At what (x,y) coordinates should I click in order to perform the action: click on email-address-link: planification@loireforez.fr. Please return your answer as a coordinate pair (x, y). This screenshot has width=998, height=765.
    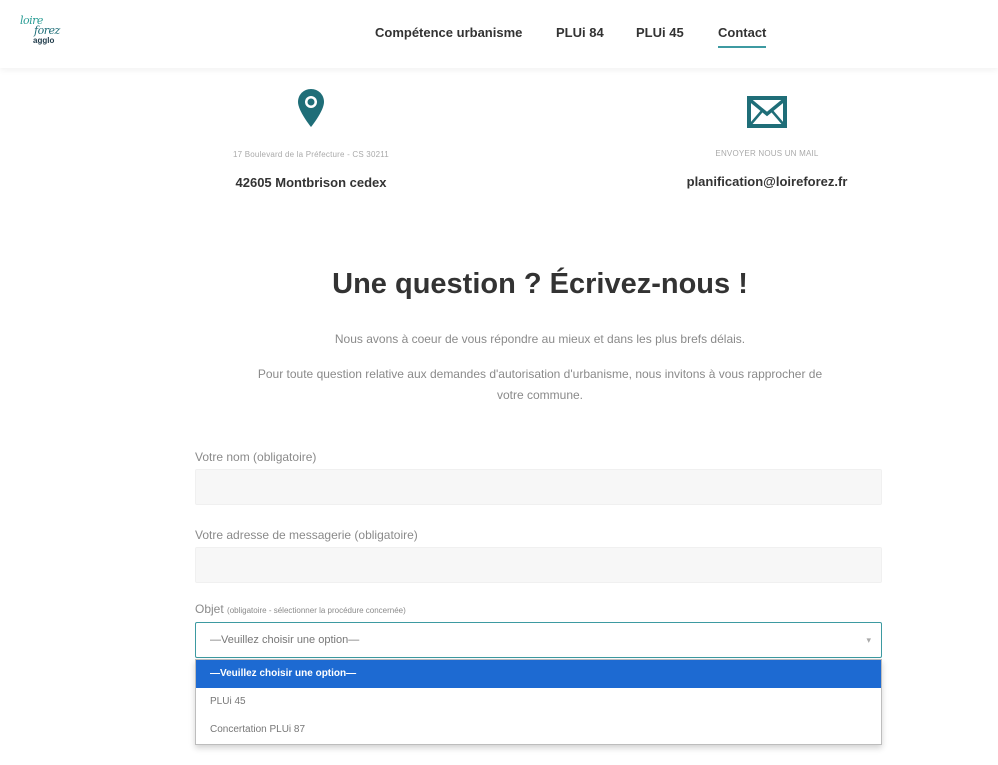
    Looking at the image, I should click on (767, 181).